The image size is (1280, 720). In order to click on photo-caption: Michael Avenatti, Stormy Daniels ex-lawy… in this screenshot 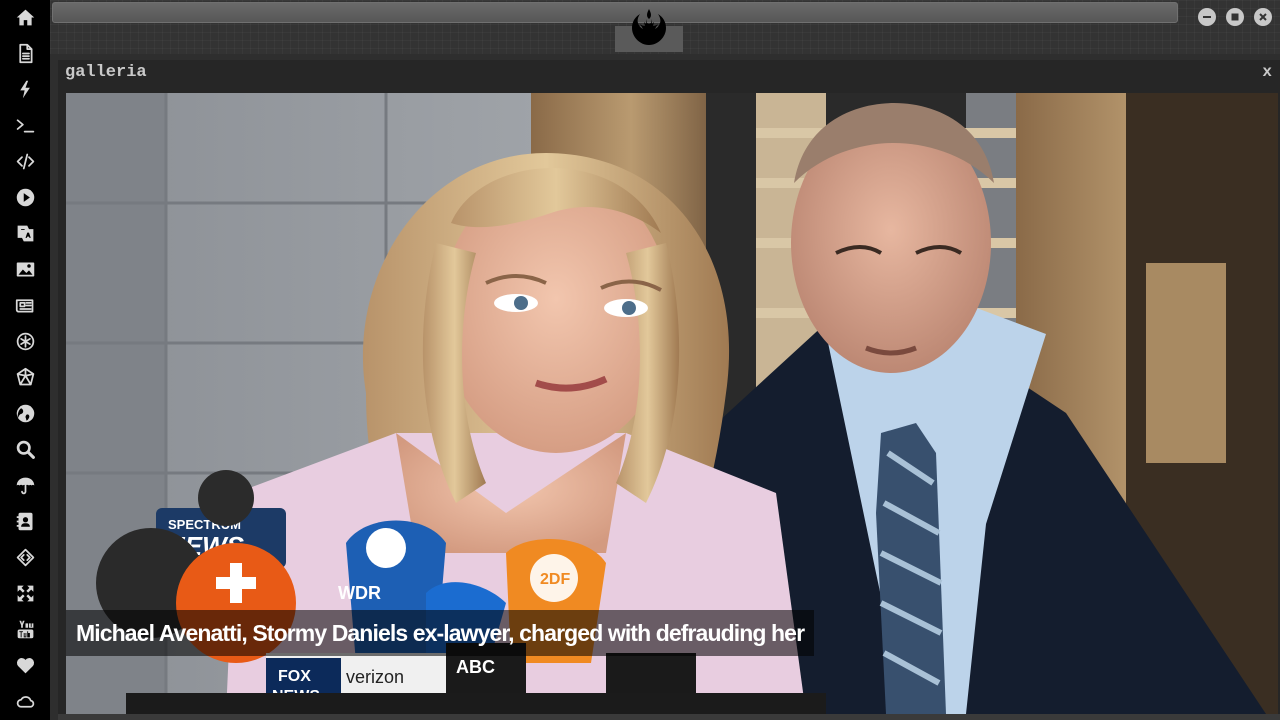, I will do `click(440, 632)`.